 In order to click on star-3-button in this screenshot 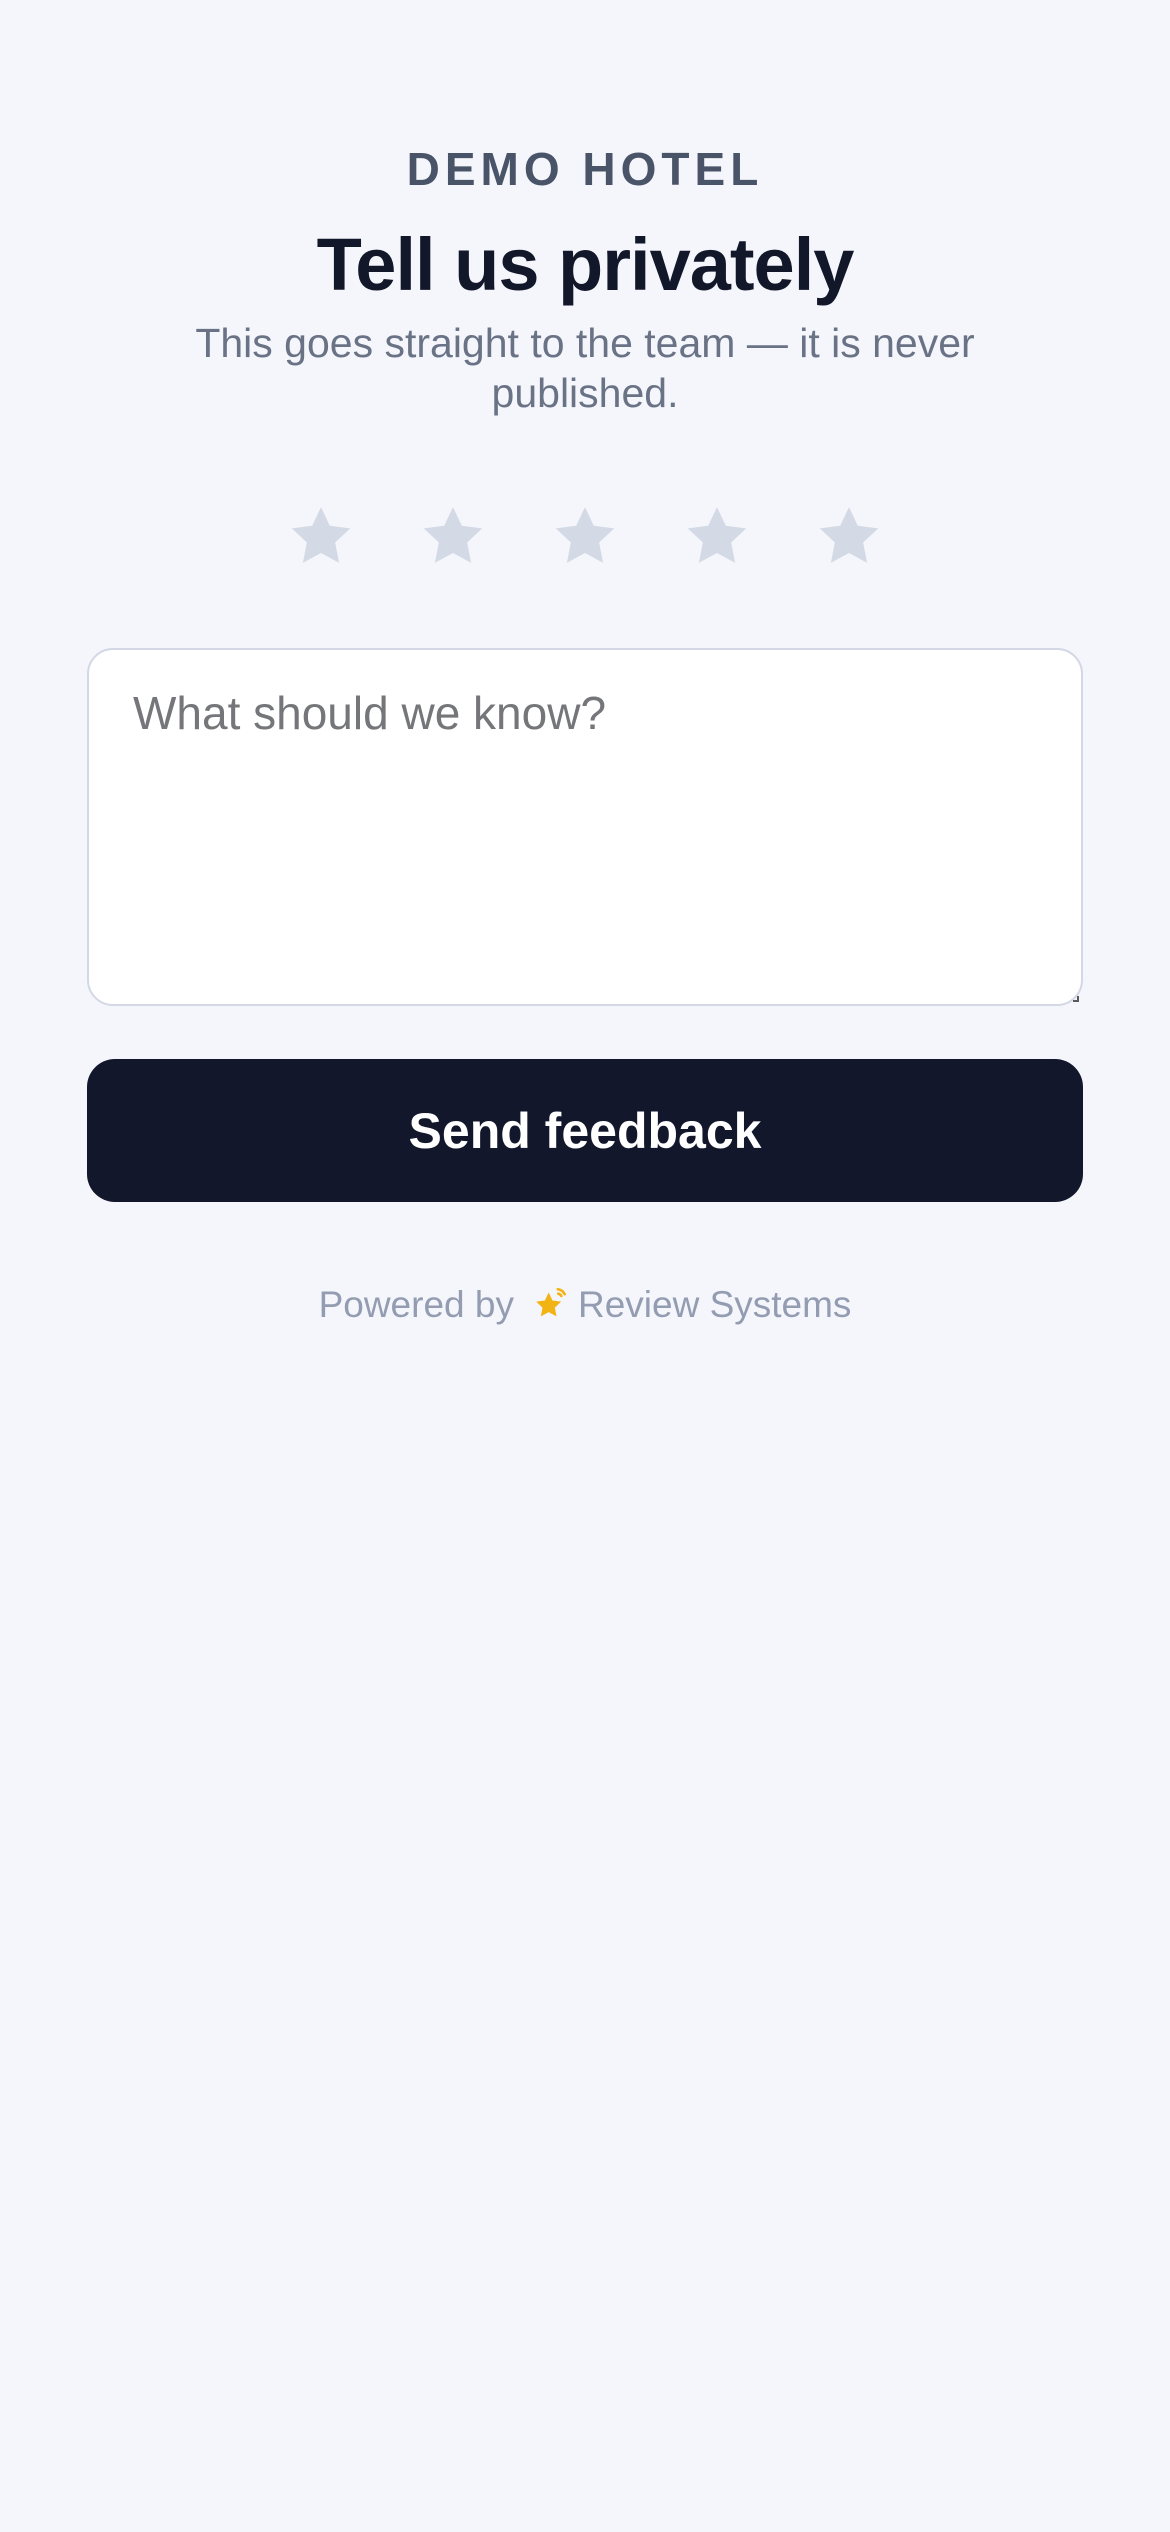, I will do `click(585, 536)`.